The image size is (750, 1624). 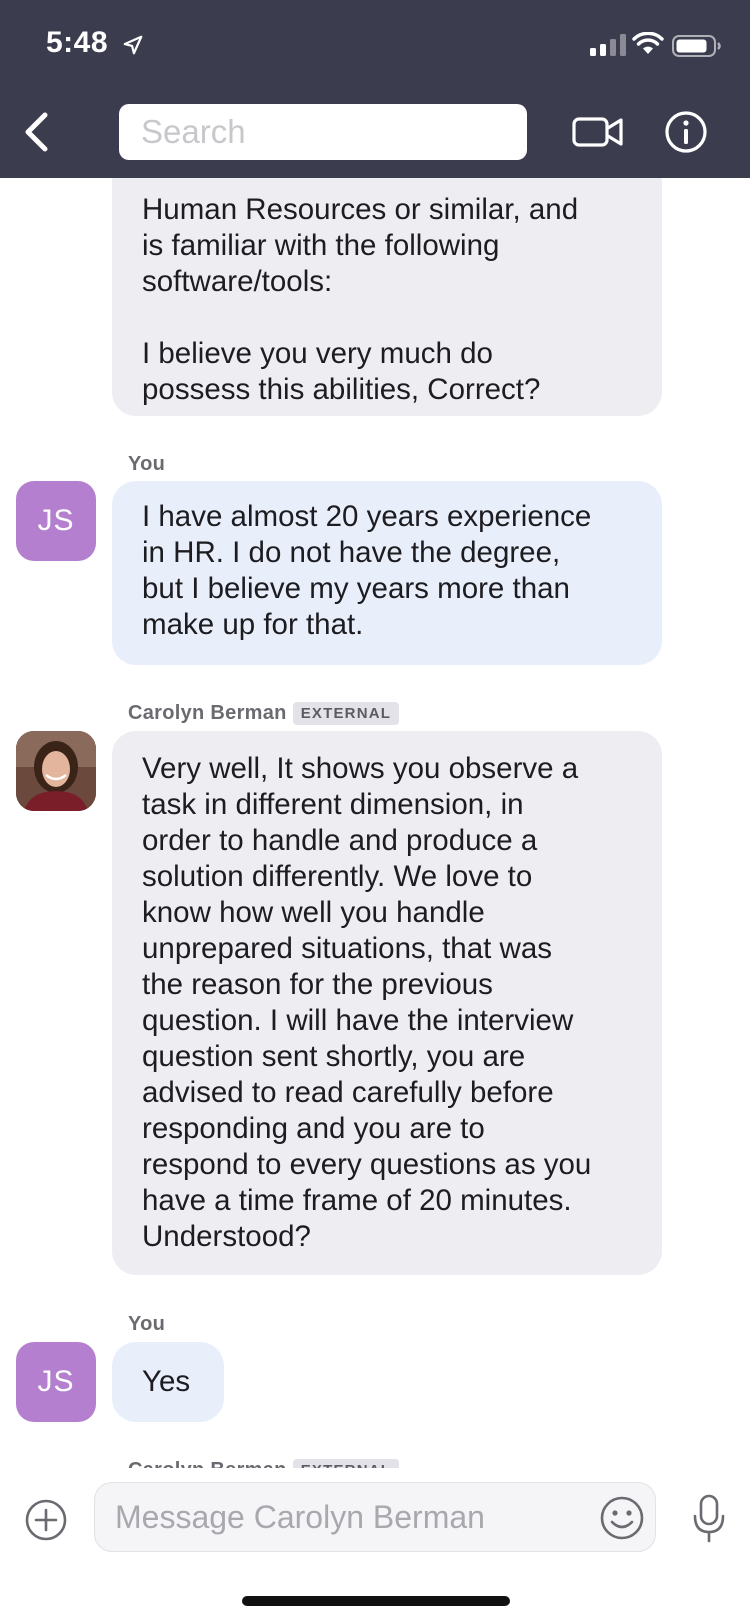 I want to click on battery-icon, so click(x=696, y=46).